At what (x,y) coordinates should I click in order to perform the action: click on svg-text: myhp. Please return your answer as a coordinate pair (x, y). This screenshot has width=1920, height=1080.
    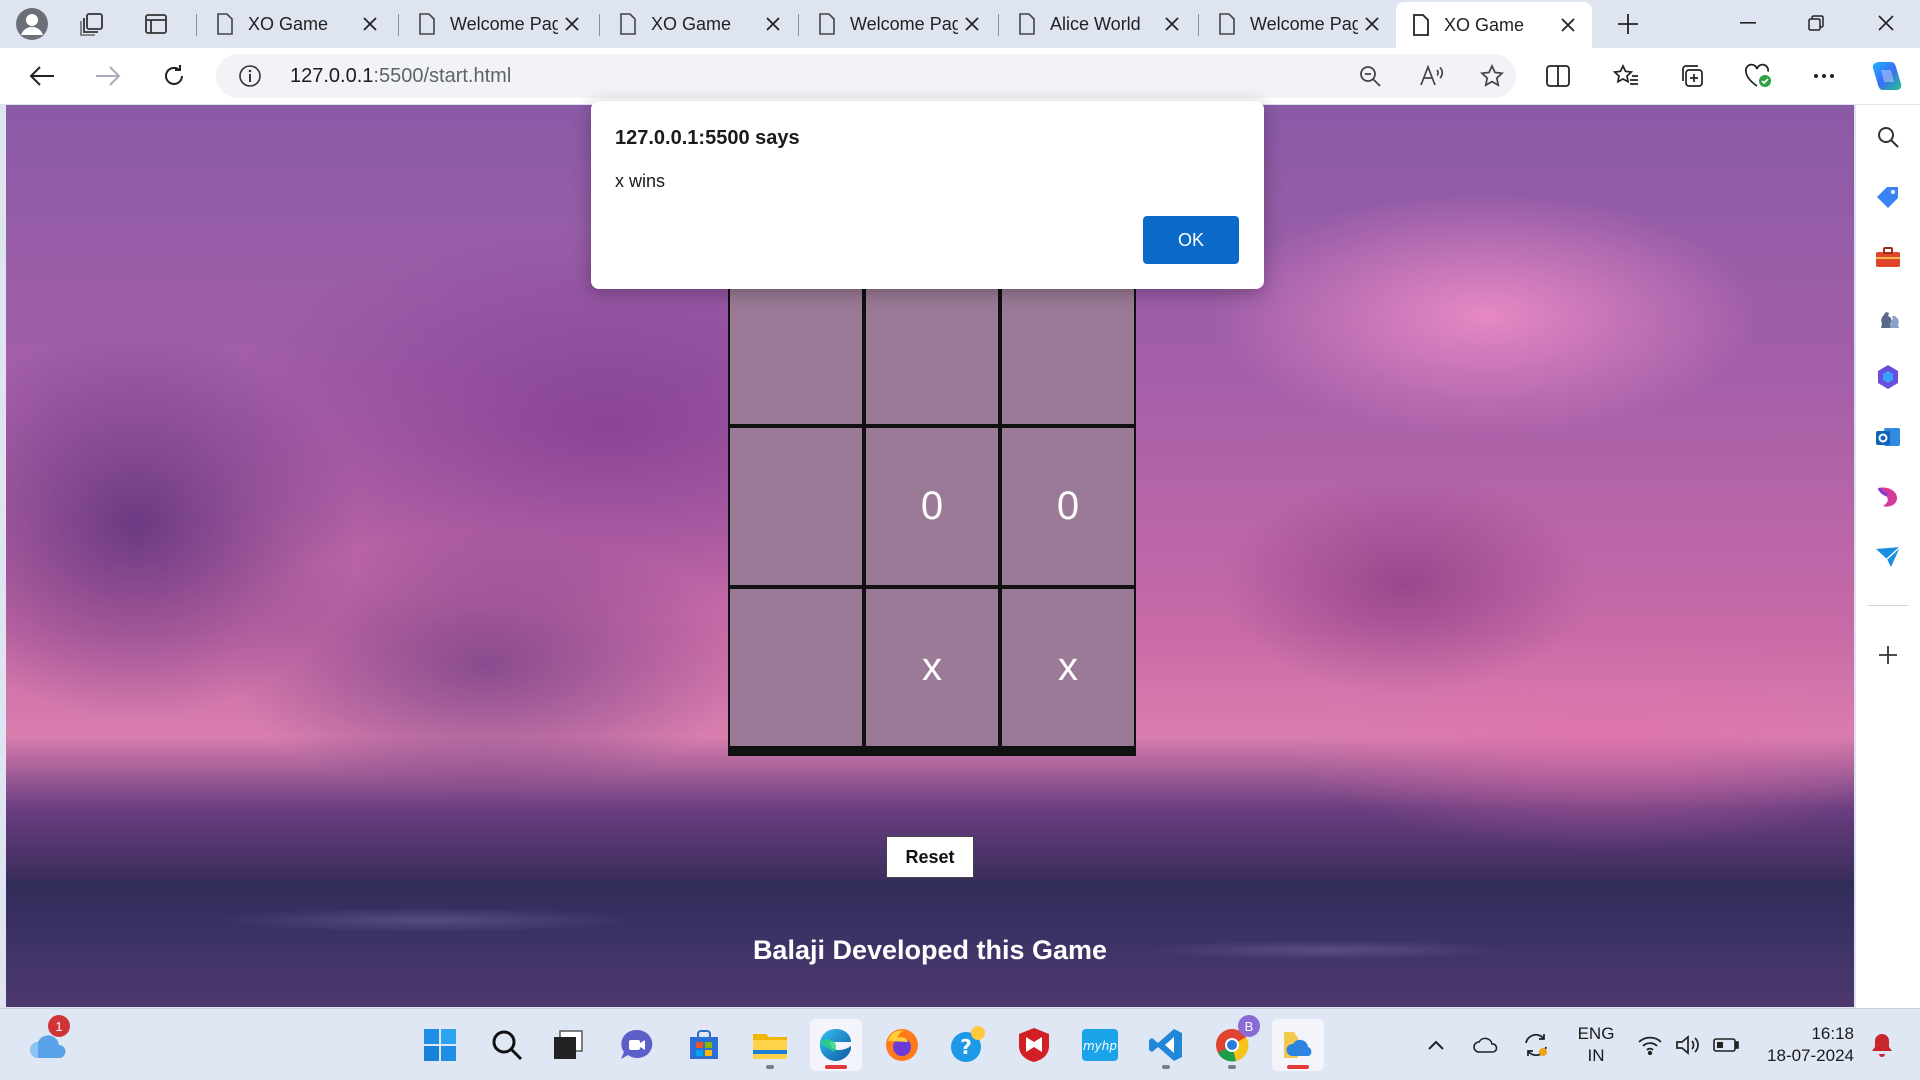
    Looking at the image, I should click on (1100, 1046).